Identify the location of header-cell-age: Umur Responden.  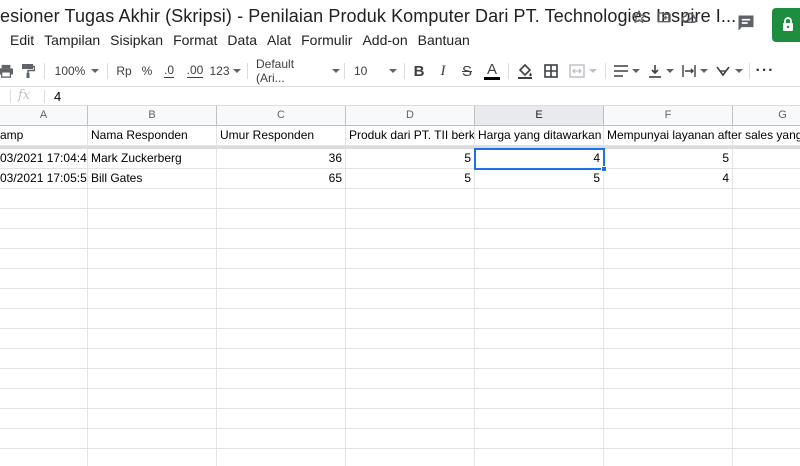
(281, 136).